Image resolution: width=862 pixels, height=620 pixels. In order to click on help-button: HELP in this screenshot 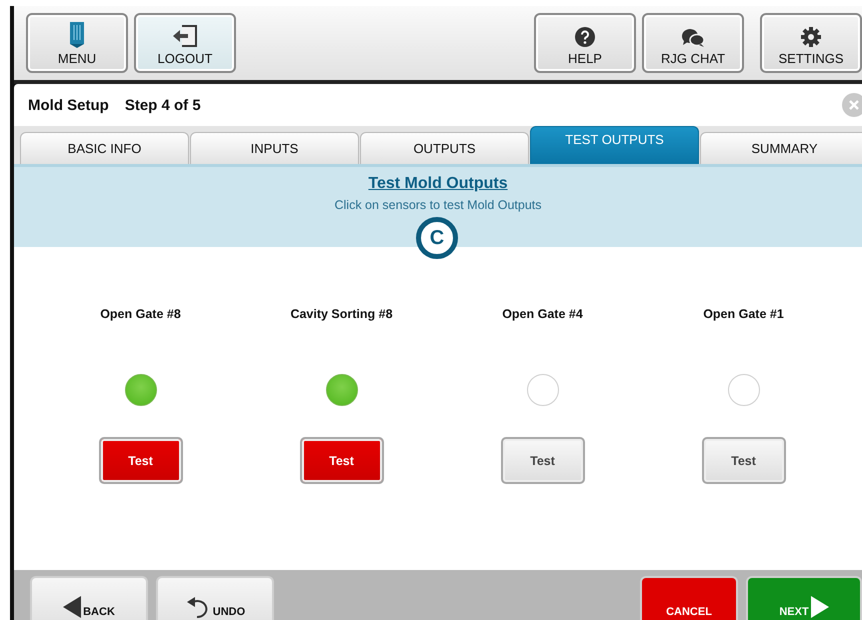, I will do `click(585, 43)`.